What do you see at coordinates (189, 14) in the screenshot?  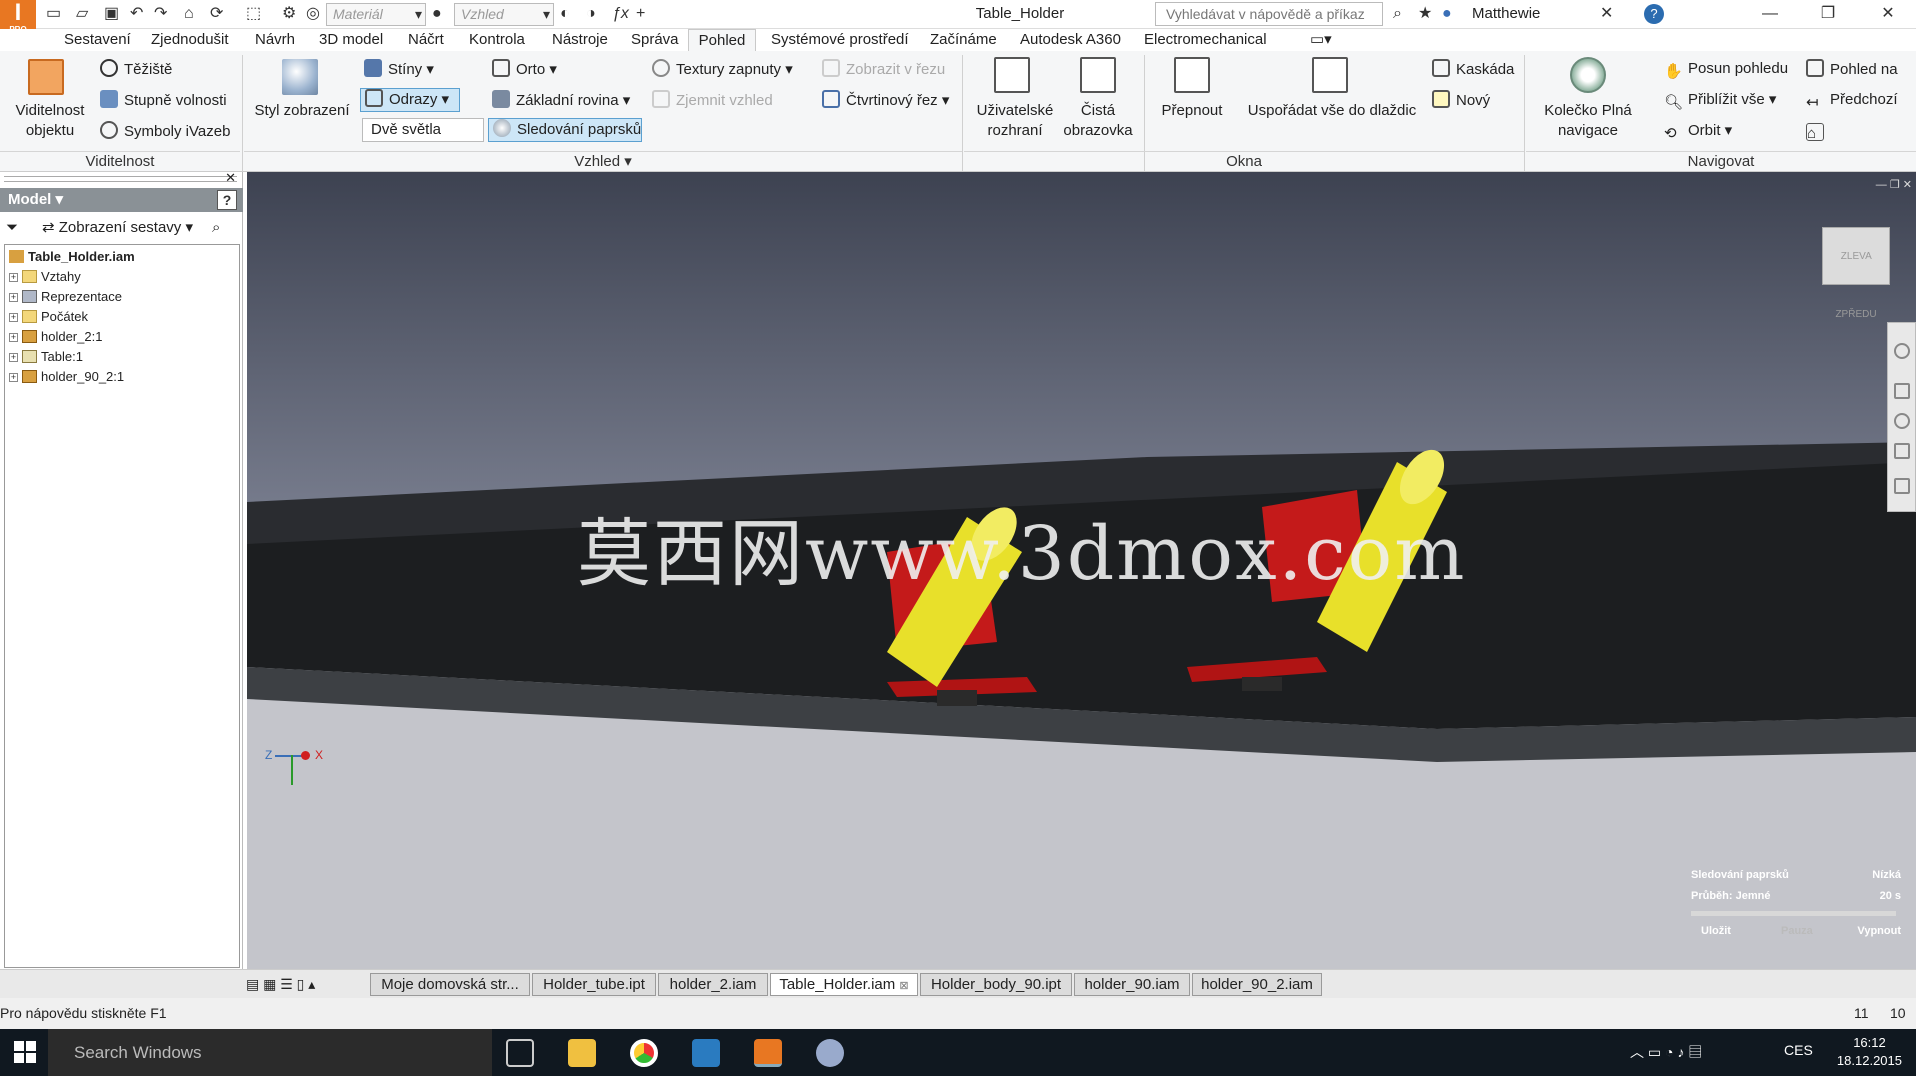 I see `home-icon: ⌂` at bounding box center [189, 14].